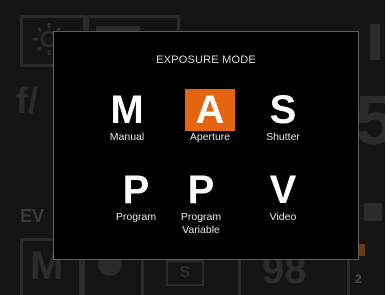  Describe the element at coordinates (210, 110) in the screenshot. I see `mode-letter: A` at that location.